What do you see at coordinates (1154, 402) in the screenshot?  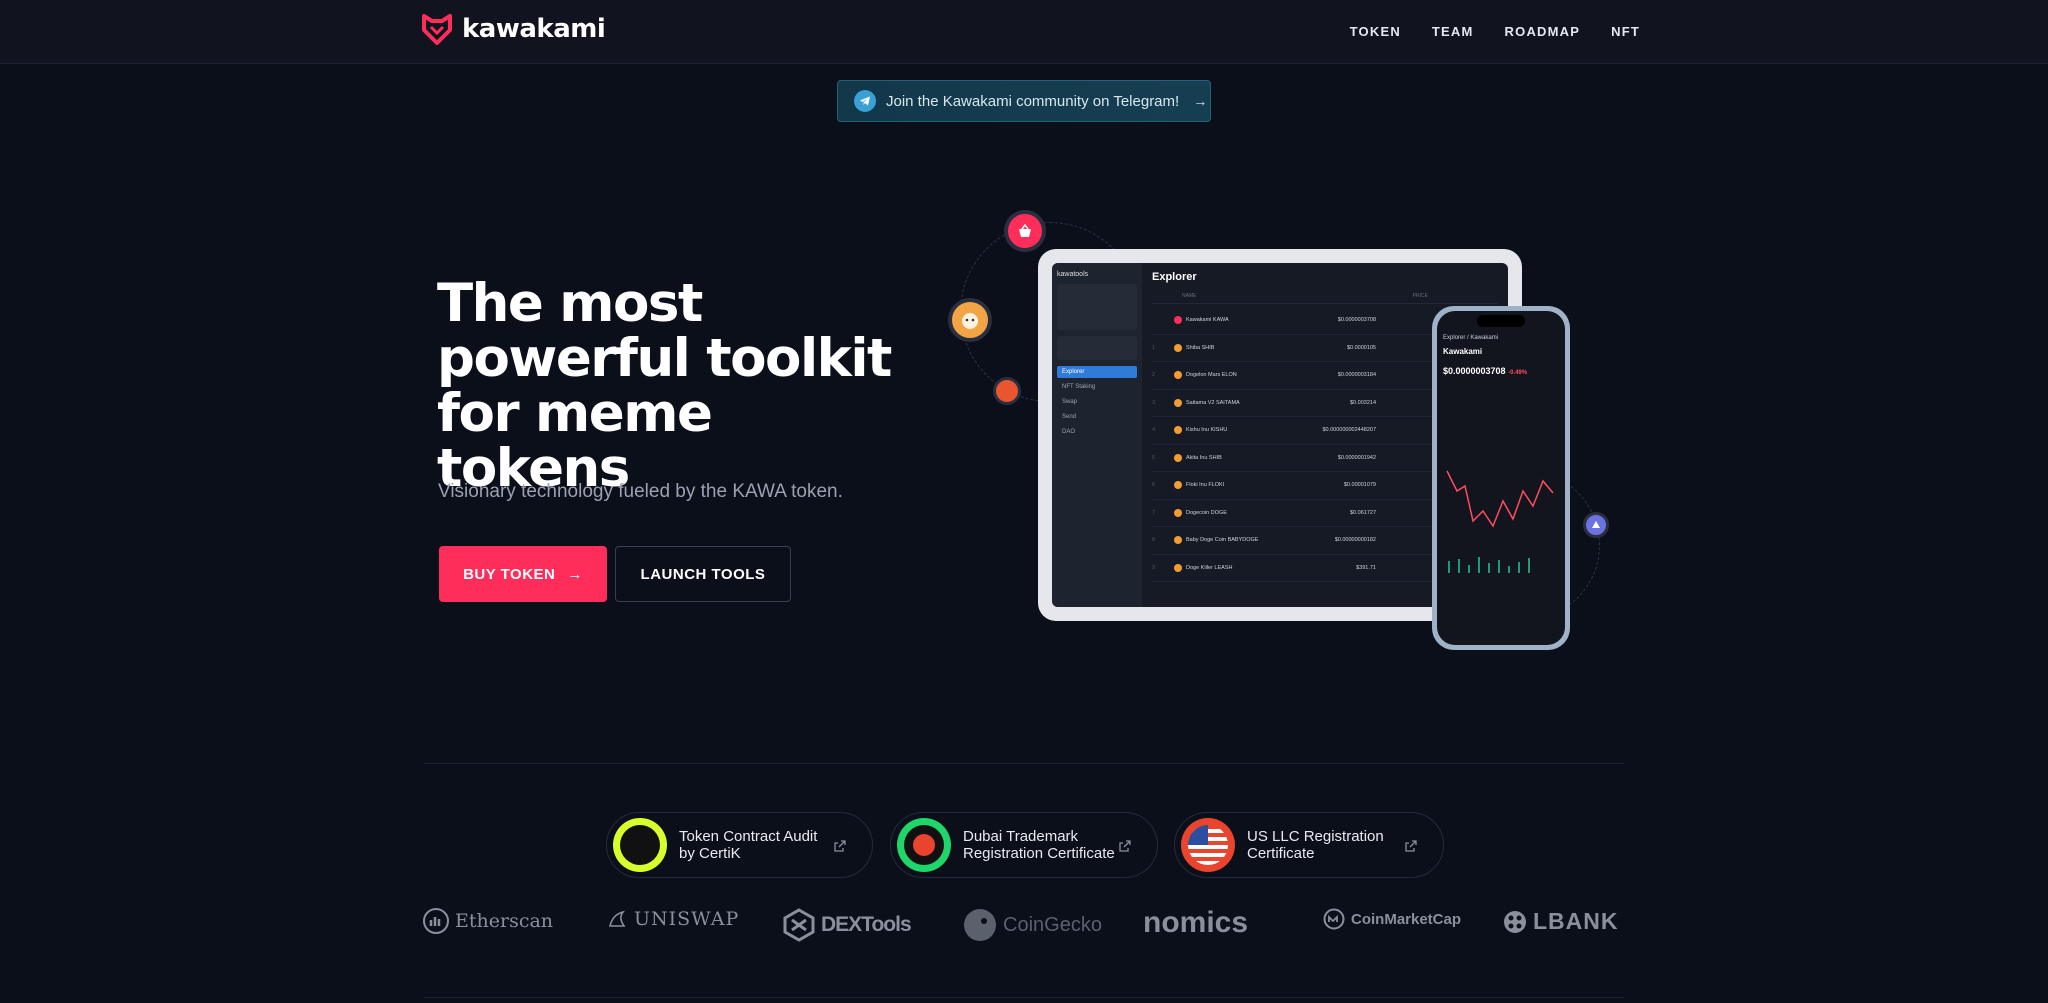 I see `row-rank: 3` at bounding box center [1154, 402].